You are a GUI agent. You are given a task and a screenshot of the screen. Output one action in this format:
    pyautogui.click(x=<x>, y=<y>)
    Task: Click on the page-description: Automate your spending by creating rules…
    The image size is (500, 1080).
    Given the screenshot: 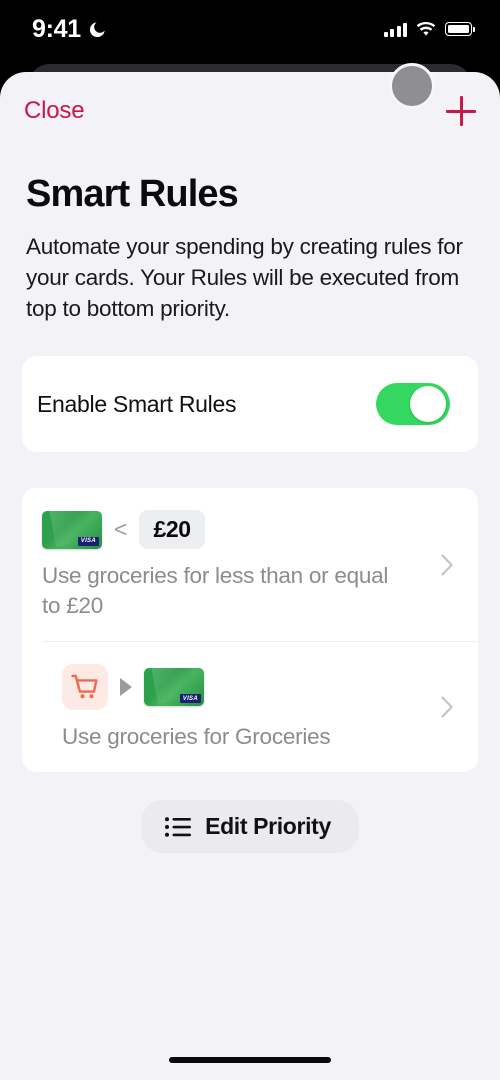 What is the action you would take?
    pyautogui.click(x=244, y=278)
    